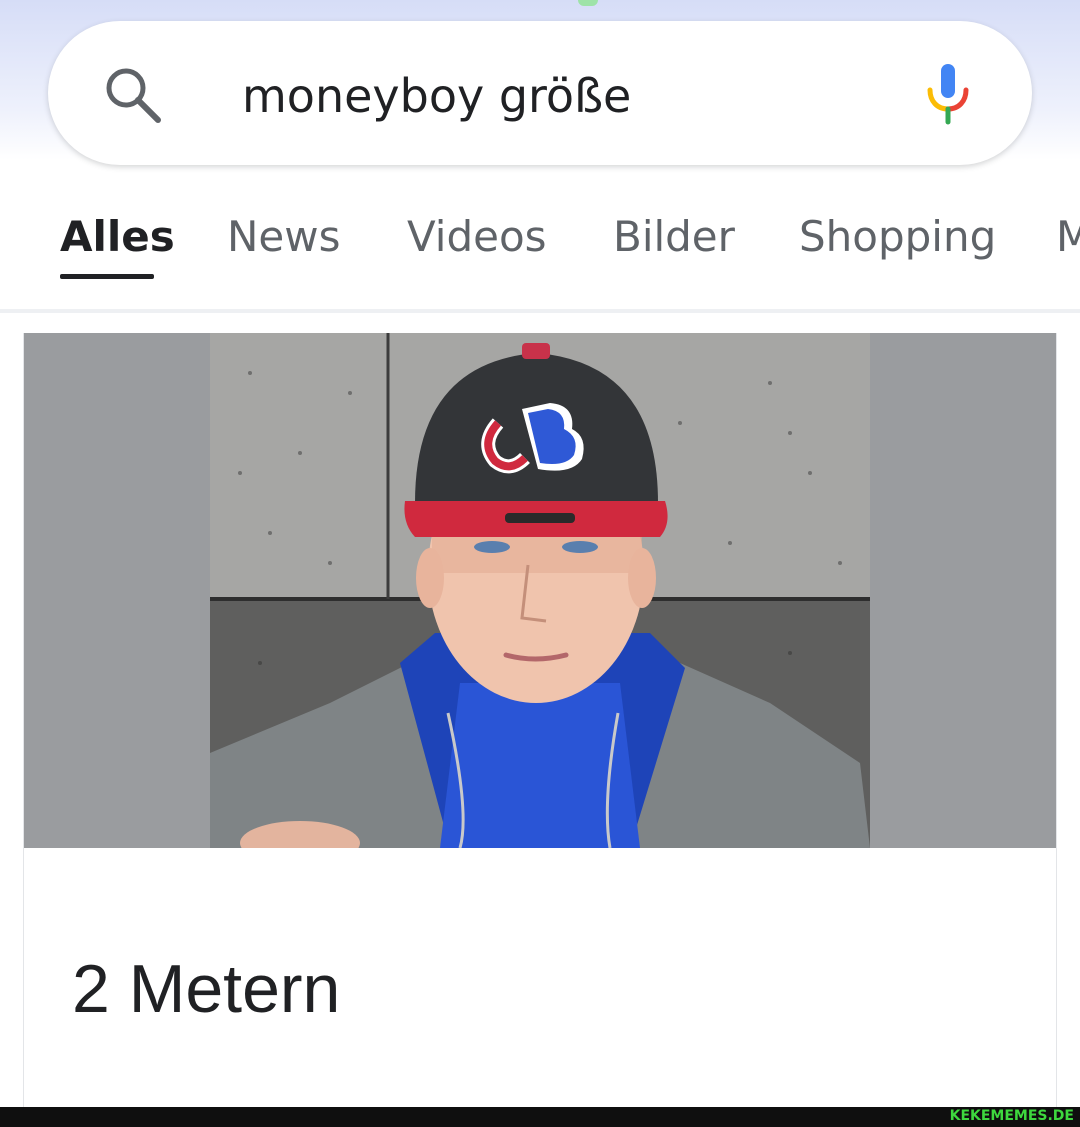 The height and width of the screenshot is (1127, 1080). What do you see at coordinates (674, 236) in the screenshot?
I see `tab-bilder: Bilder` at bounding box center [674, 236].